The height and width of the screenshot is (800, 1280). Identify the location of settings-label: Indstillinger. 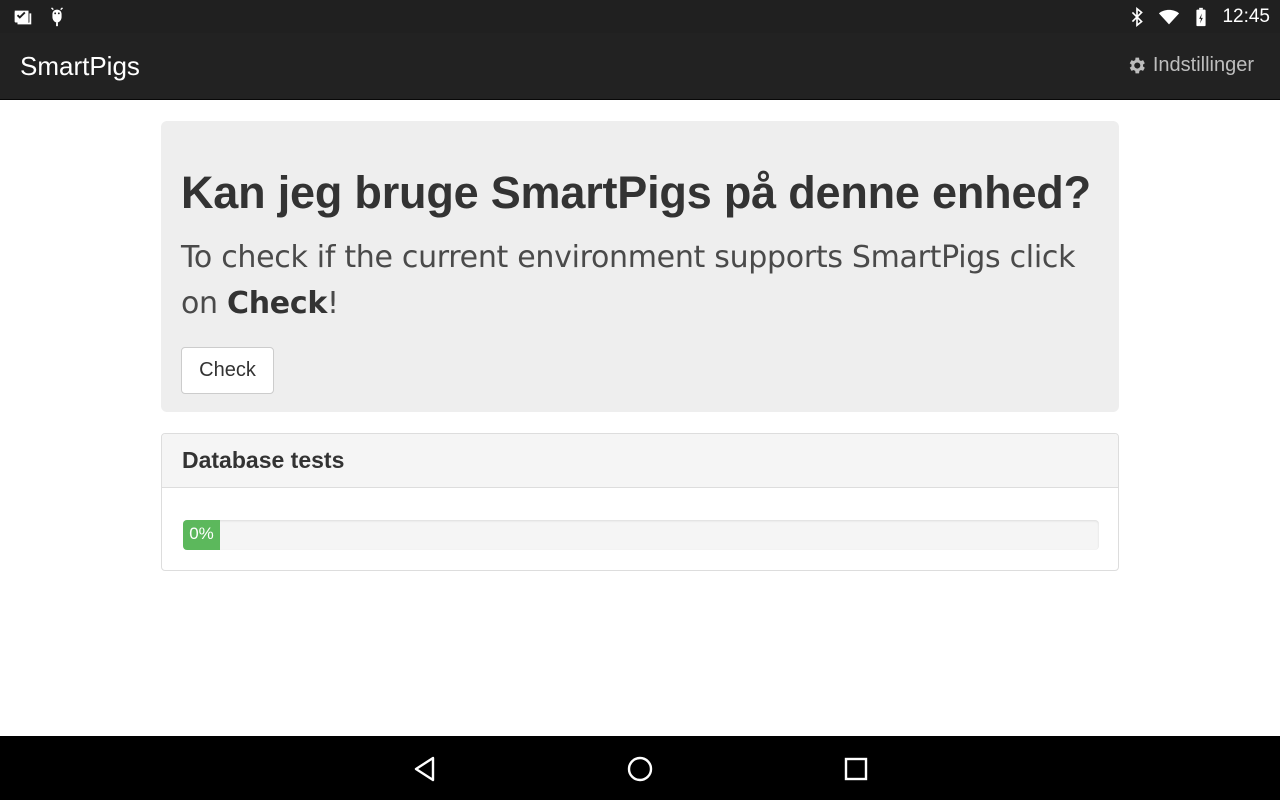
(1203, 65).